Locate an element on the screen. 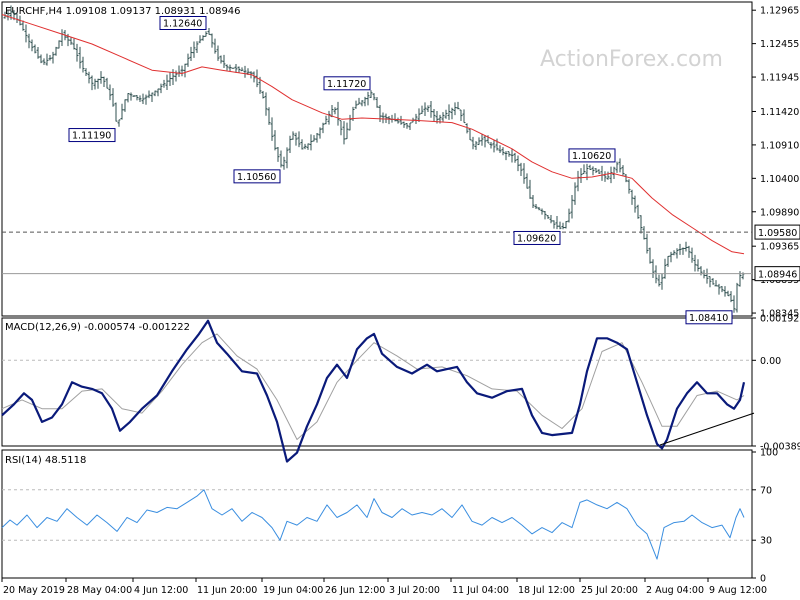  price-annotation-label: 1.11190 is located at coordinates (91, 136).